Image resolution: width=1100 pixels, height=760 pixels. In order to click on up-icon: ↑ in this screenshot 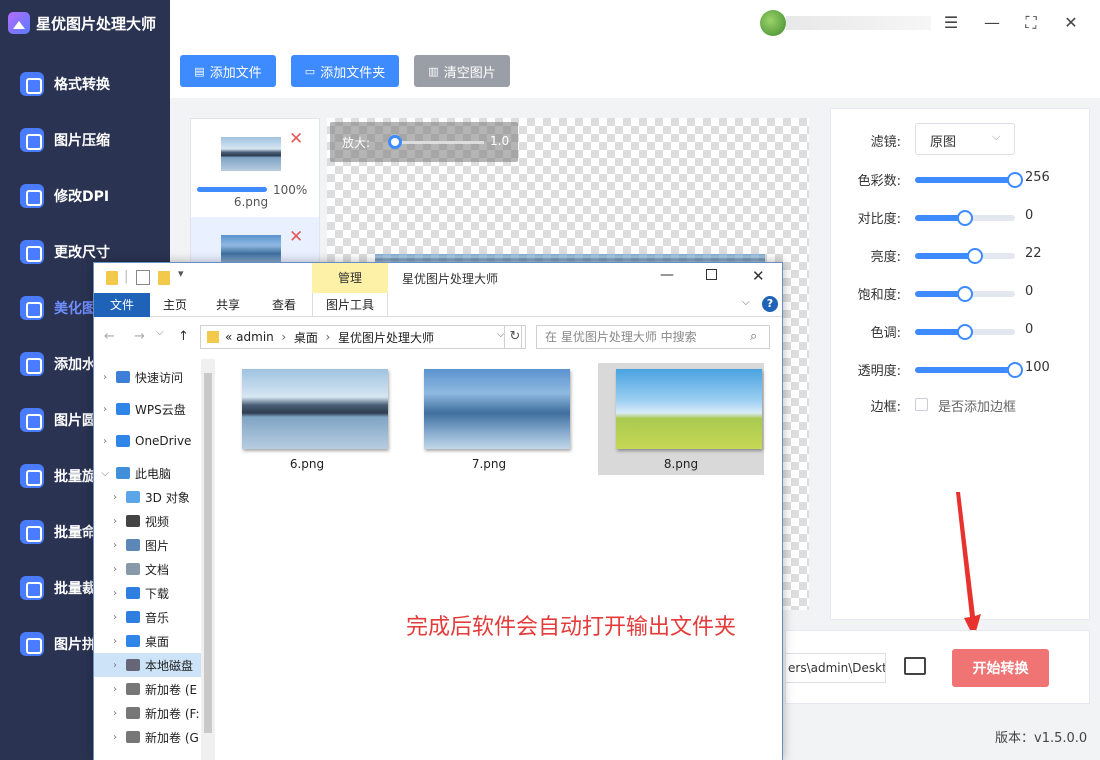, I will do `click(183, 336)`.